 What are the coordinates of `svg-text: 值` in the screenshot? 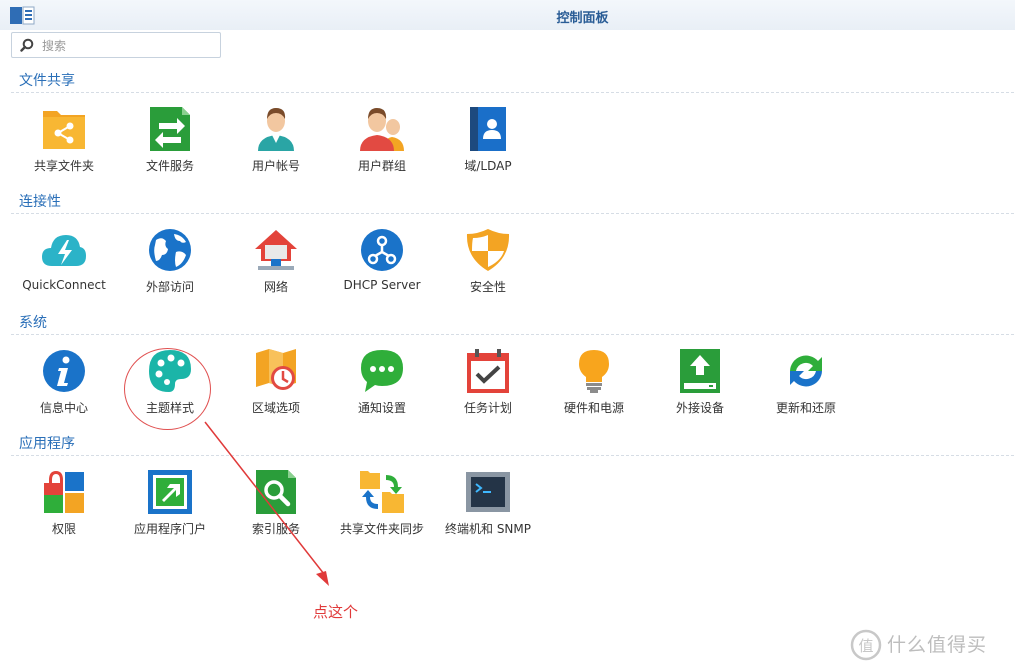 It's located at (865, 646).